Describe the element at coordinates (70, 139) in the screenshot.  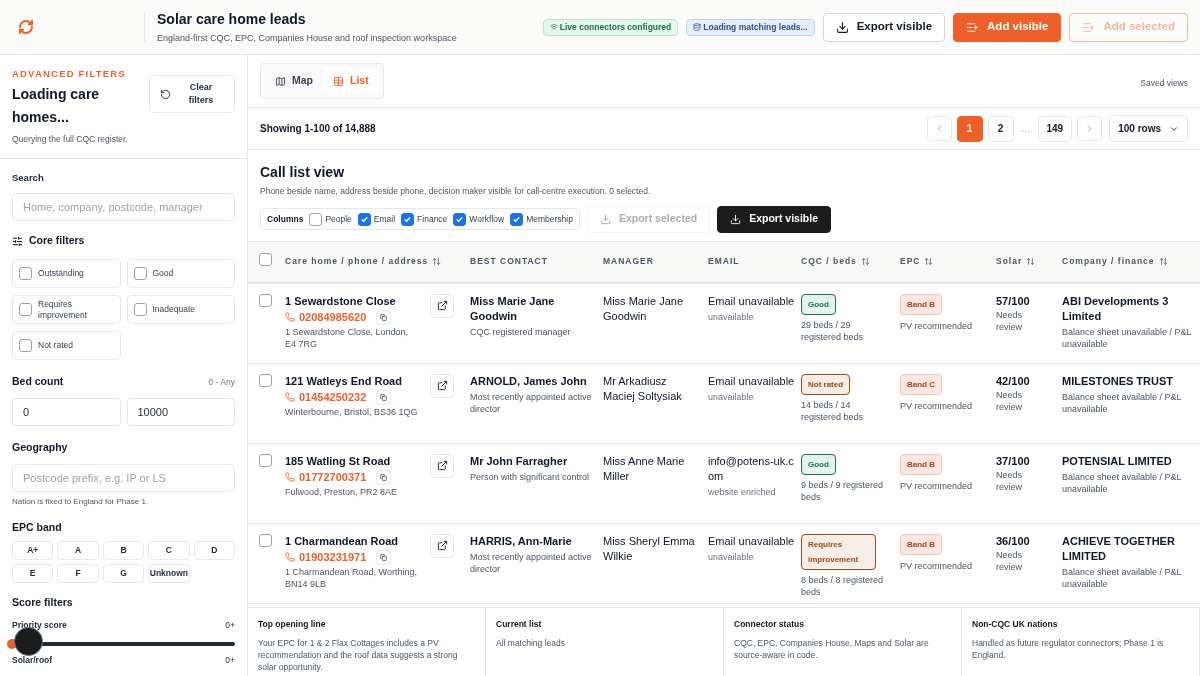
I see `sidebar-note: Querying the full CQC register.` at that location.